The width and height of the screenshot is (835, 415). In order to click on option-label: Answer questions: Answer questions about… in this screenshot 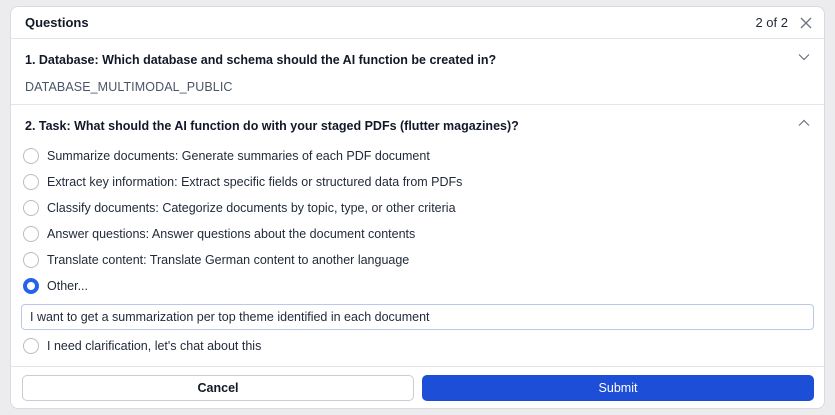, I will do `click(231, 234)`.